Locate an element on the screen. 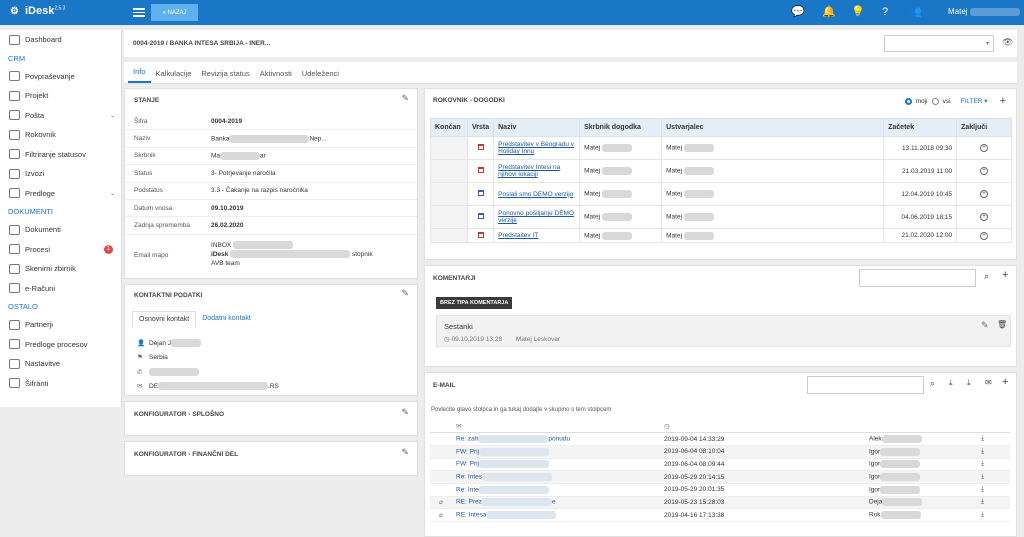 The image size is (1024, 537). bell-icon: 🔔 is located at coordinates (829, 12).